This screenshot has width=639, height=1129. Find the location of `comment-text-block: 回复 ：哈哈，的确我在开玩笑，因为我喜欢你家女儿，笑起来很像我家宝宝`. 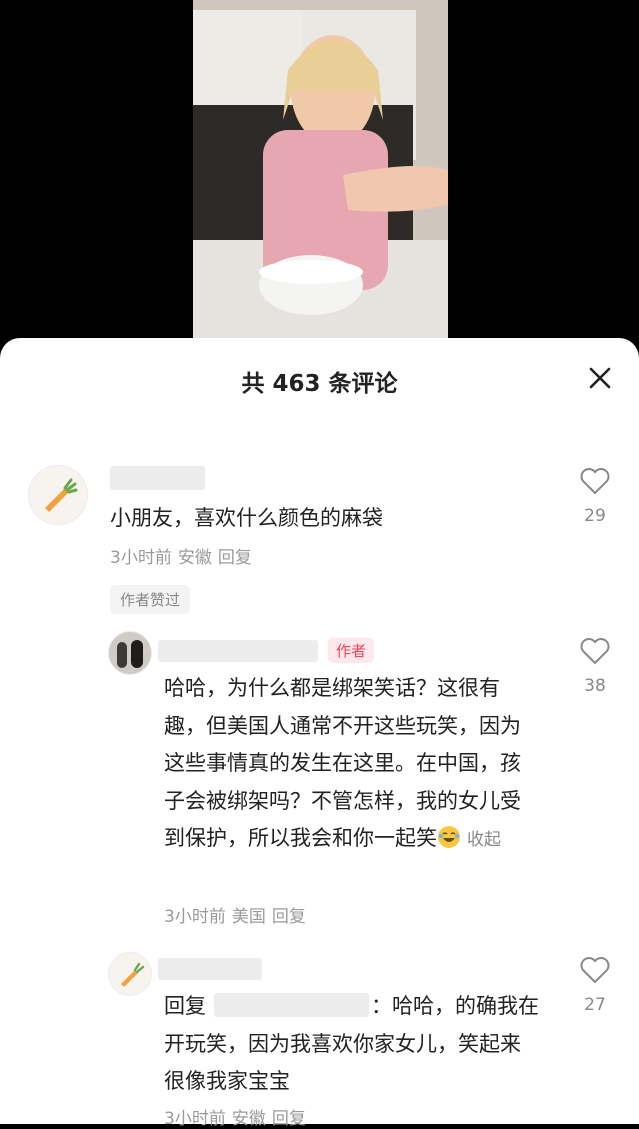

comment-text-block: 回复 ：哈哈，的确我在开玩笑，因为我喜欢你家女儿，笑起来很像我家宝宝 is located at coordinates (352, 1044).